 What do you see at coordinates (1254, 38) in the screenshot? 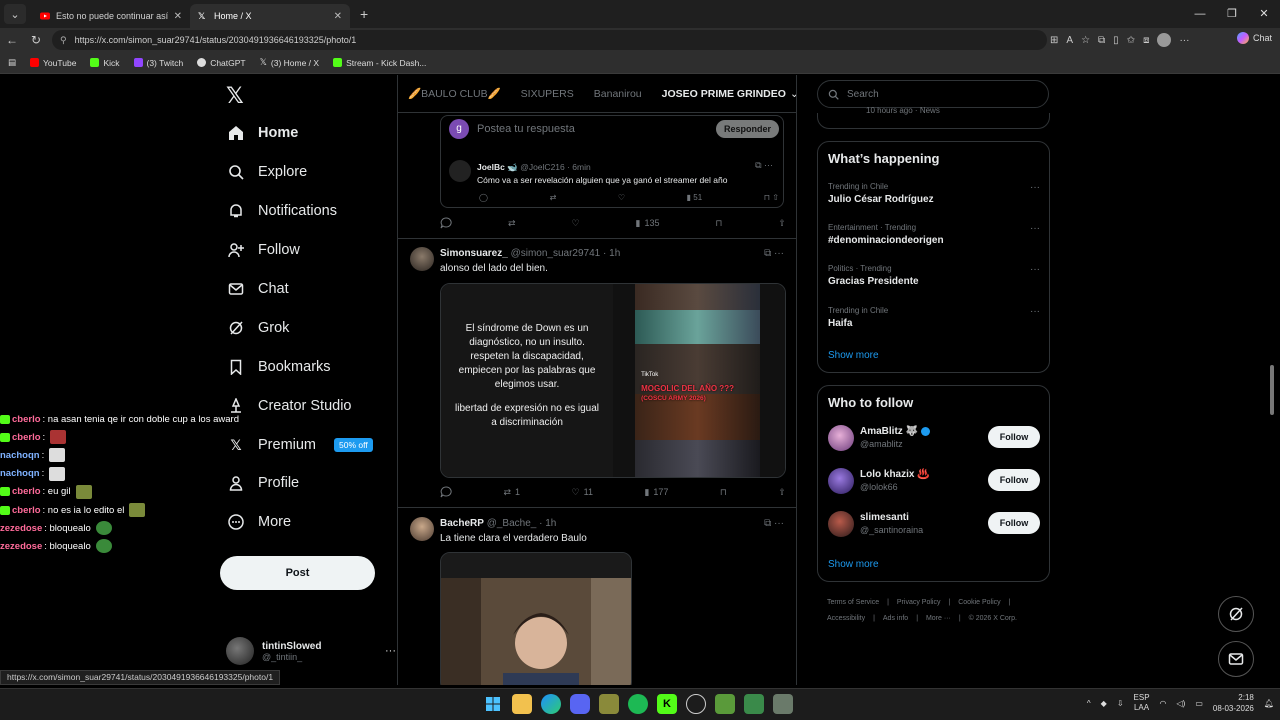
I see `copilot-chat-button: Chat` at bounding box center [1254, 38].